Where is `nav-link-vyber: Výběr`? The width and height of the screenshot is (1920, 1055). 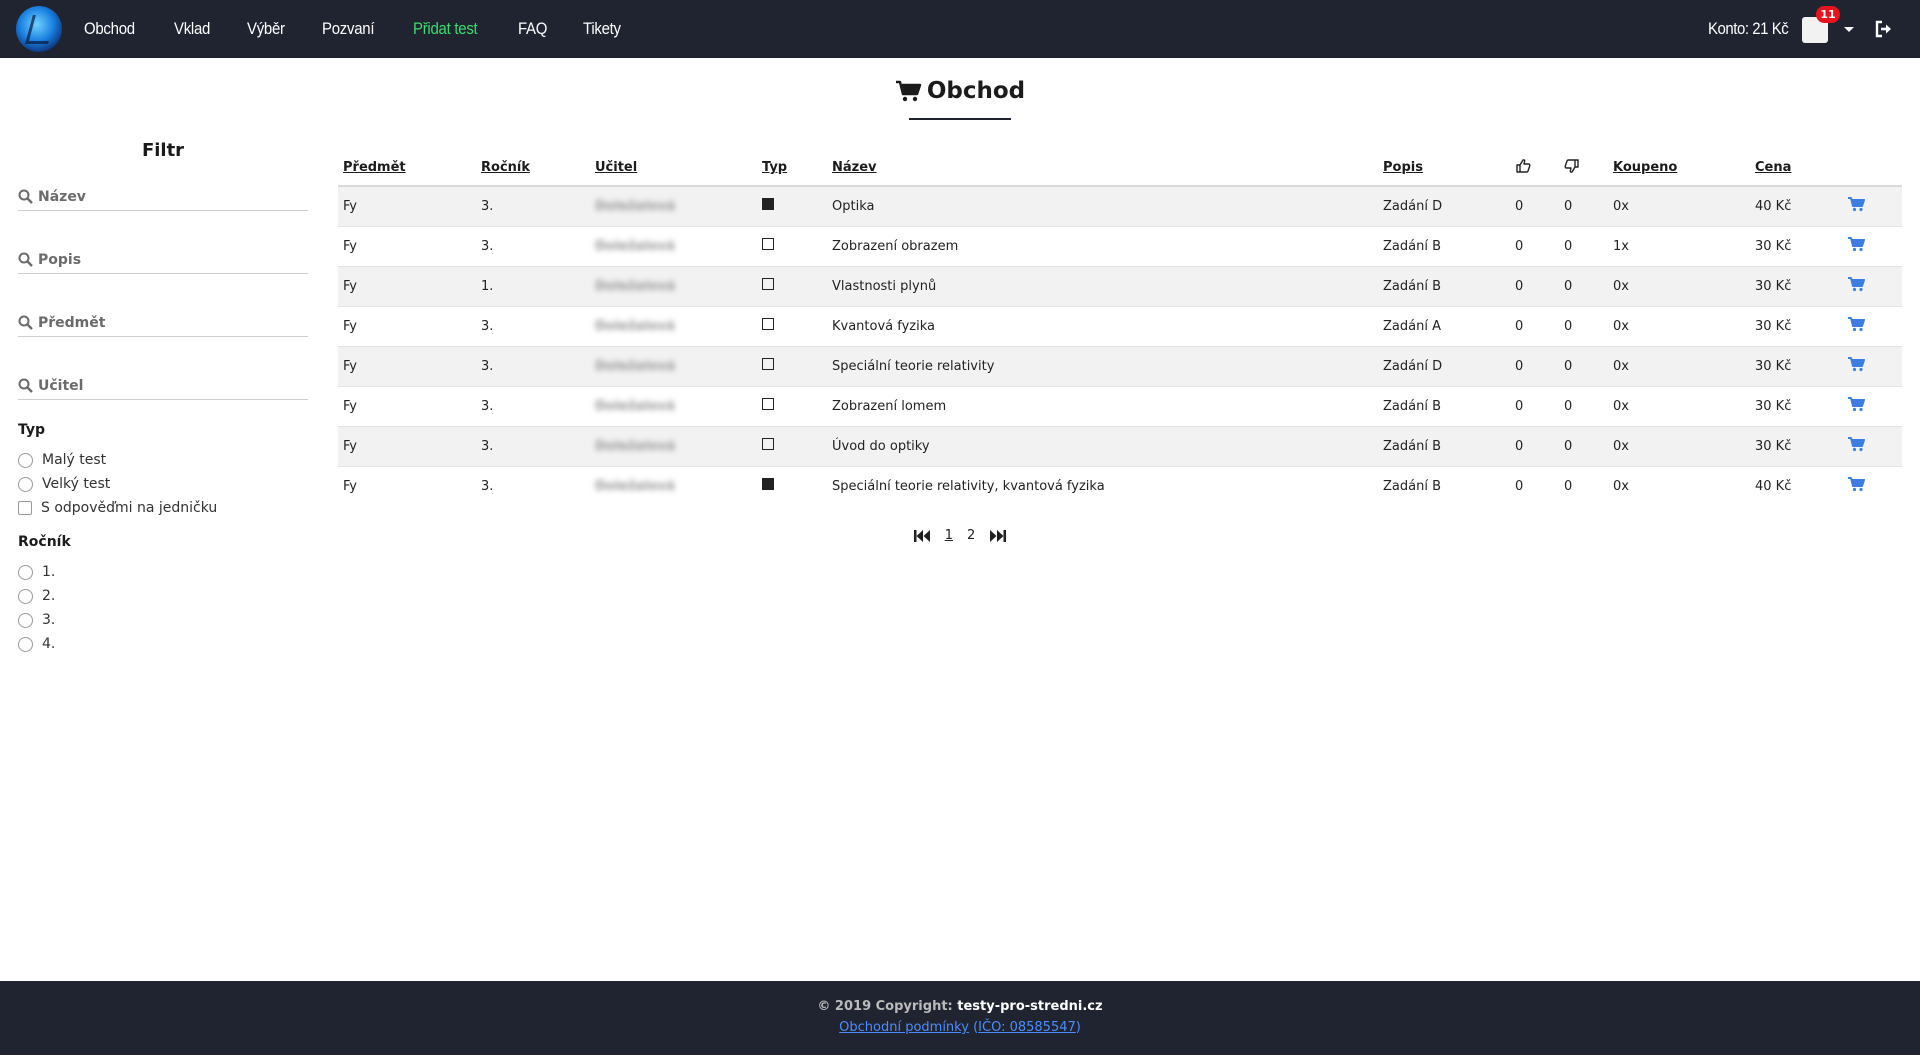 nav-link-vyber: Výběr is located at coordinates (266, 29).